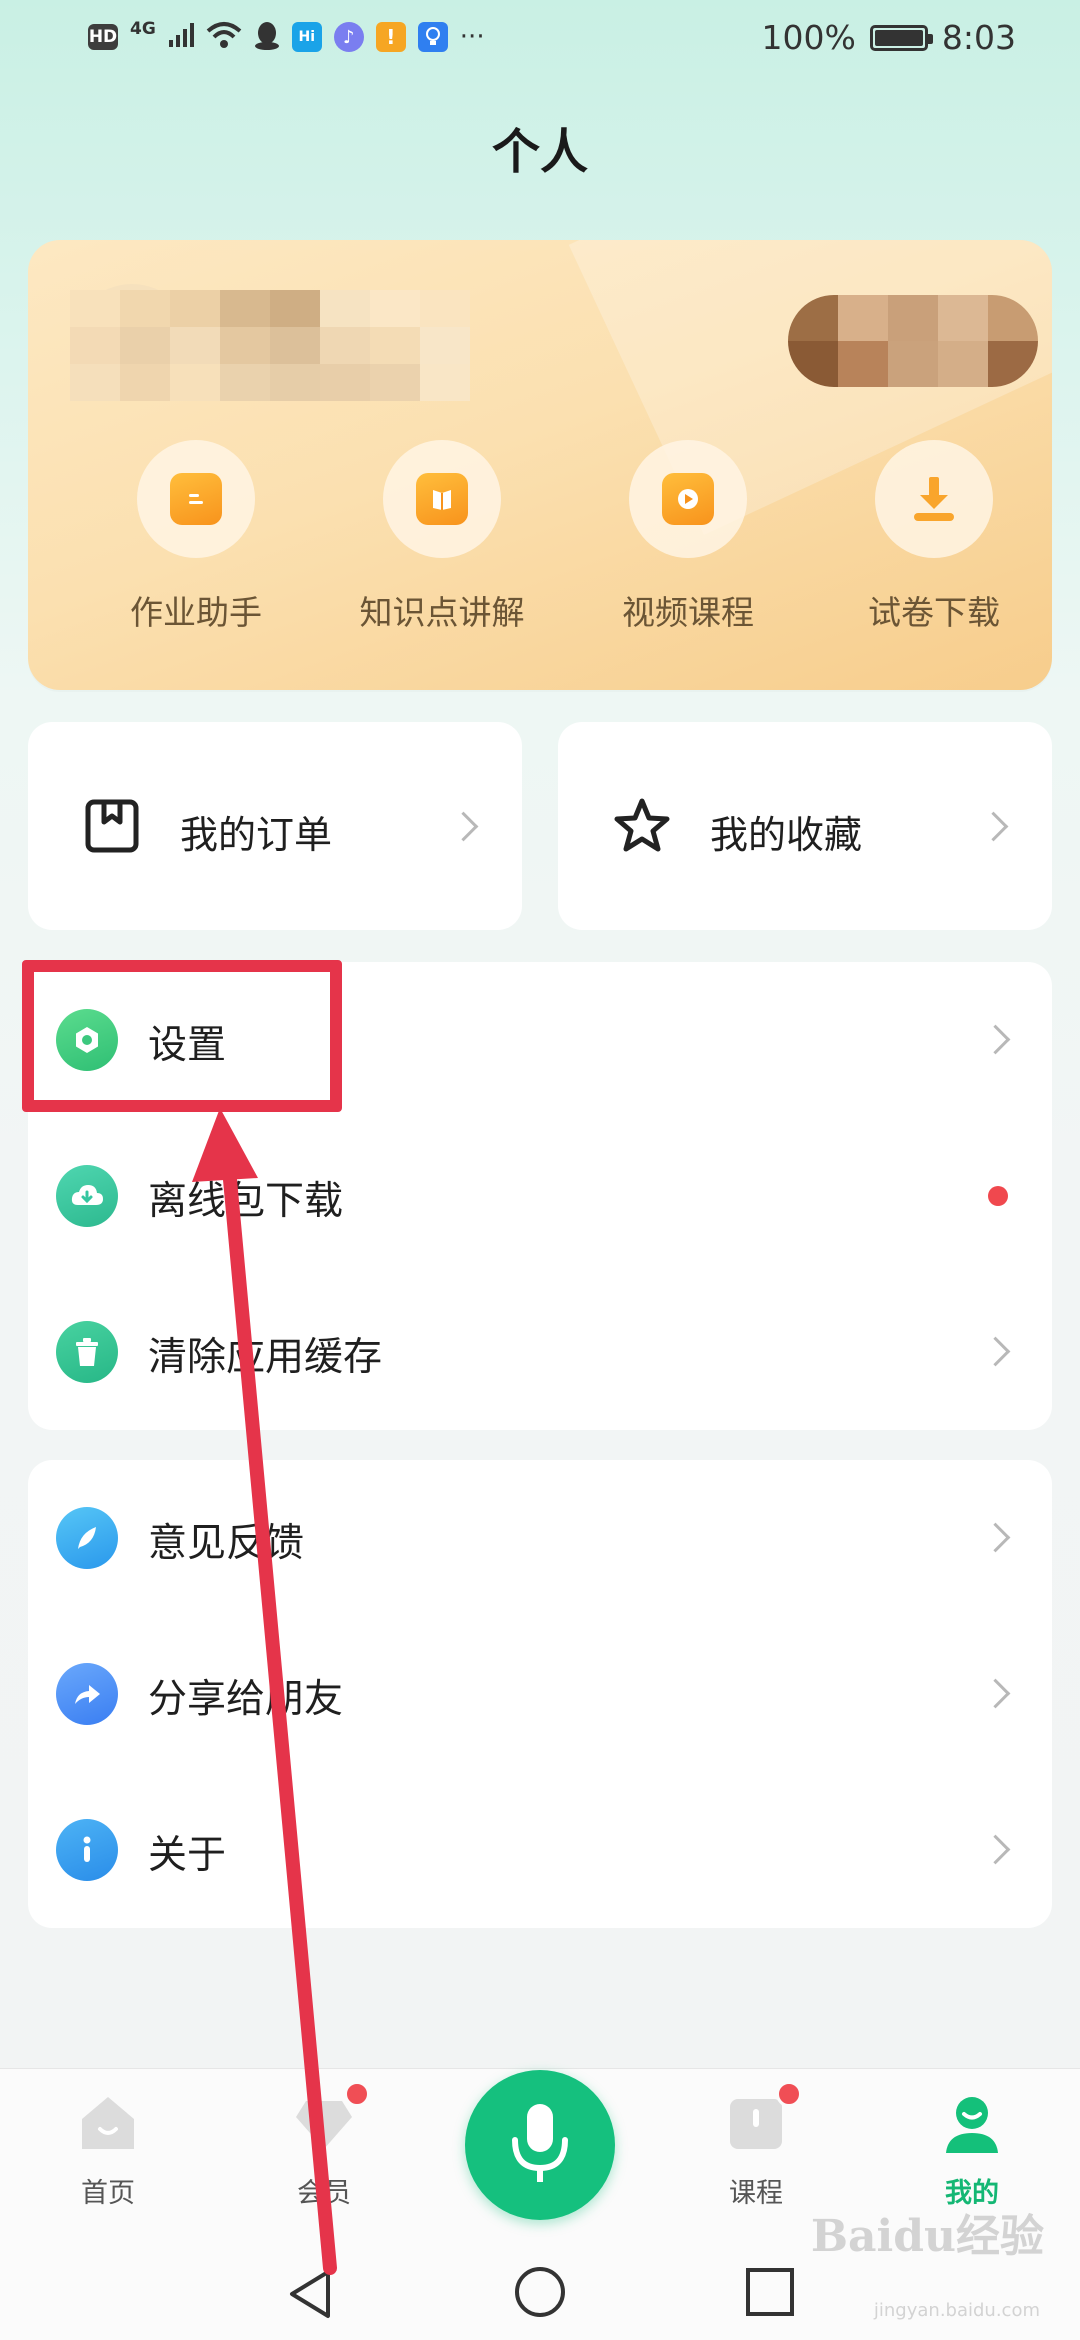  Describe the element at coordinates (108, 2123) in the screenshot. I see `home-icon` at that location.